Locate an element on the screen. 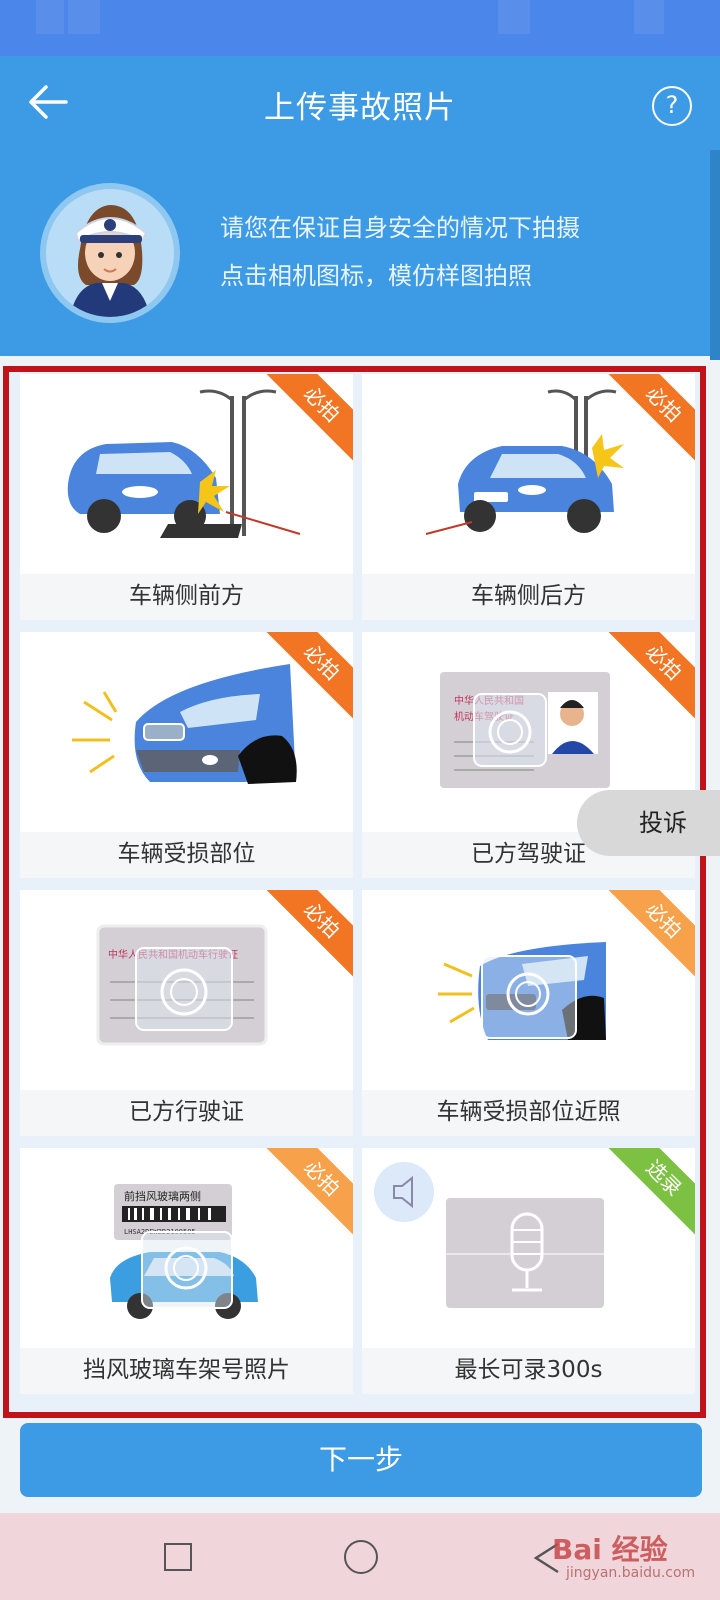 This screenshot has width=720, height=1600. photo-card-voice-record: 选录 最长可录300s is located at coordinates (528, 1271).